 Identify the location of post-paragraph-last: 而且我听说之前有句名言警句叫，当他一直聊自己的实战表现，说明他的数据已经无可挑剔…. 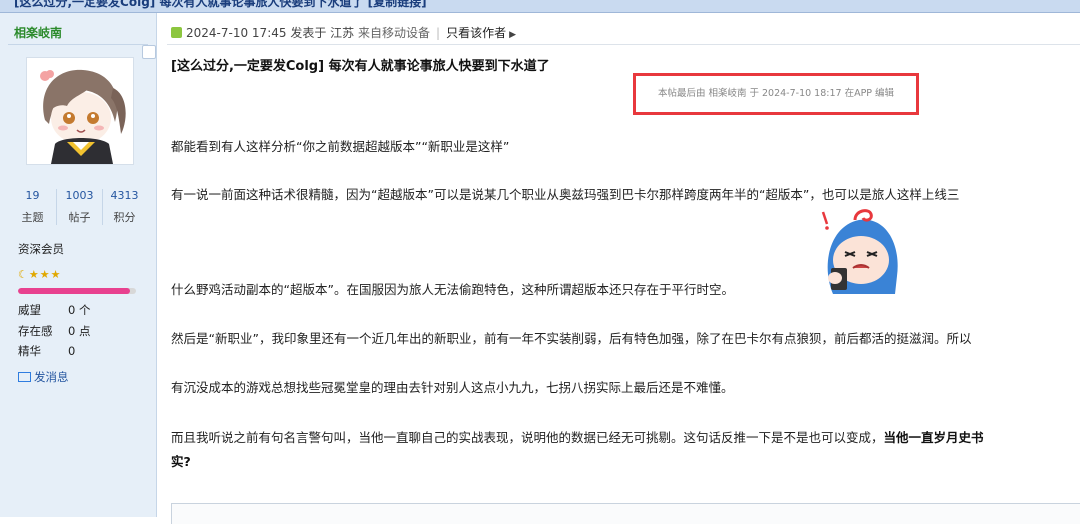
(577, 438).